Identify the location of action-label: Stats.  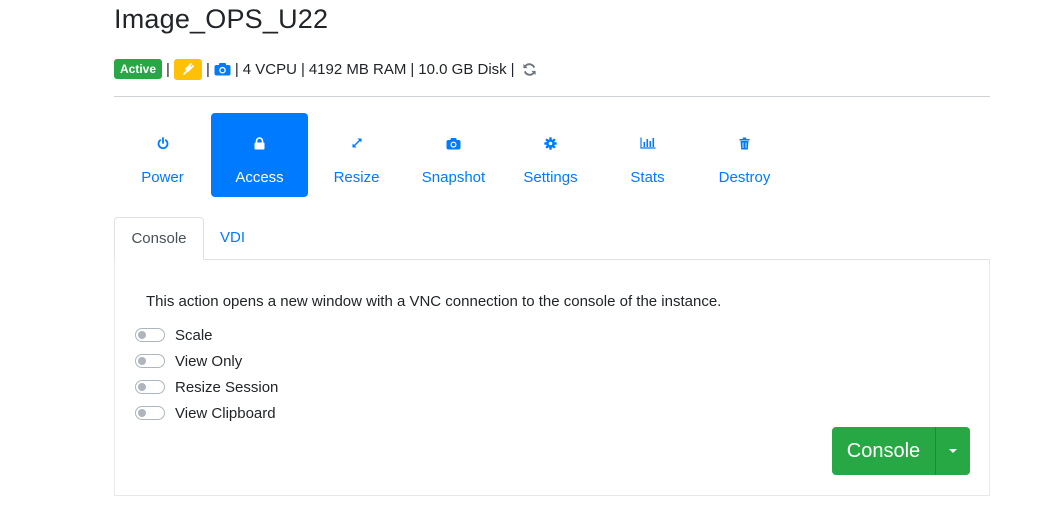
(647, 177).